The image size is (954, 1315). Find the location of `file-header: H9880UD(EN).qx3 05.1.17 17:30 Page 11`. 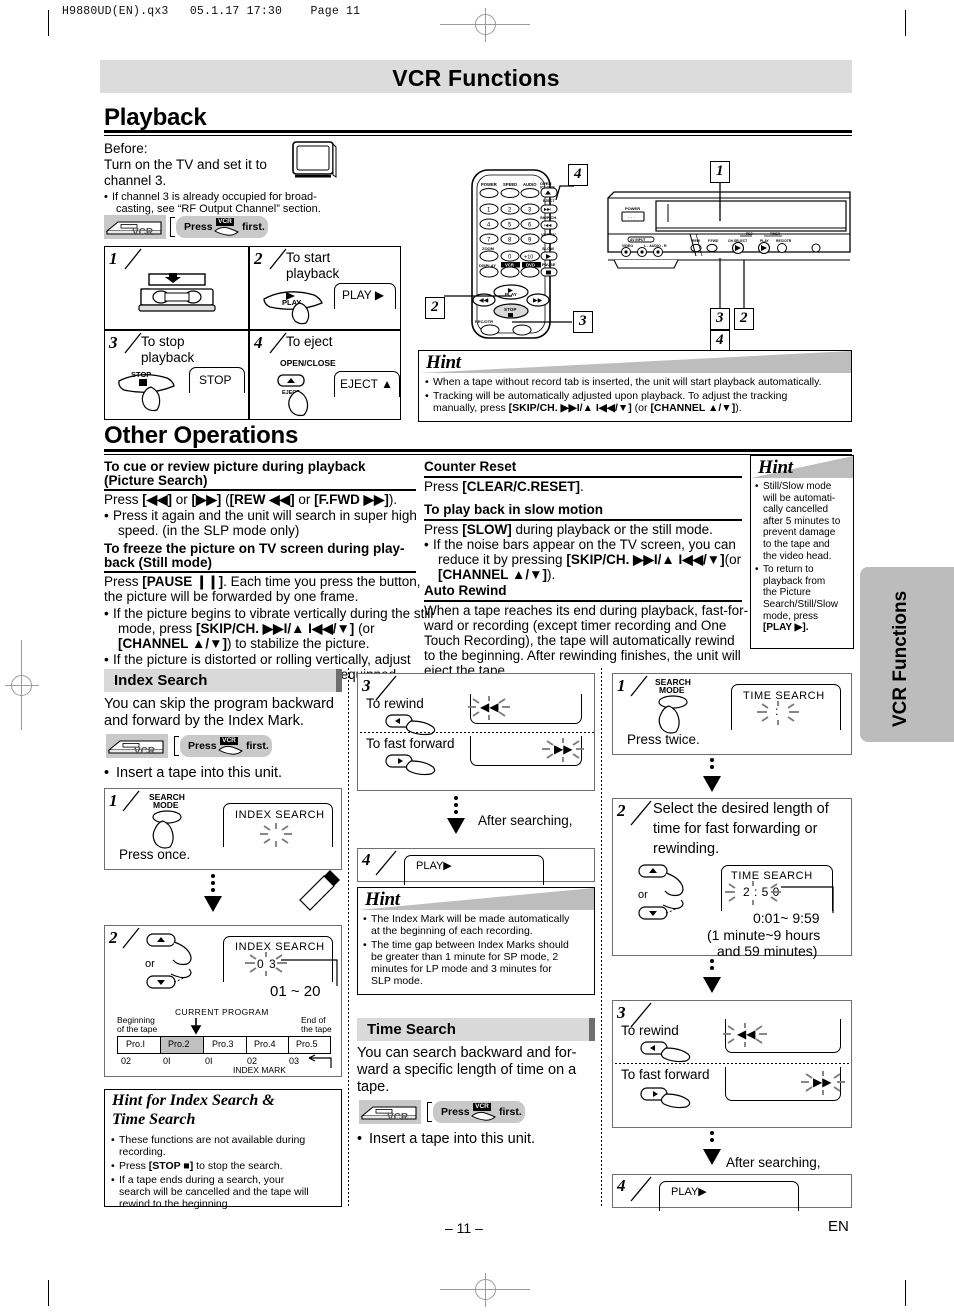

file-header: H9880UD(EN).qx3 05.1.17 17:30 Page 11 is located at coordinates (211, 11).